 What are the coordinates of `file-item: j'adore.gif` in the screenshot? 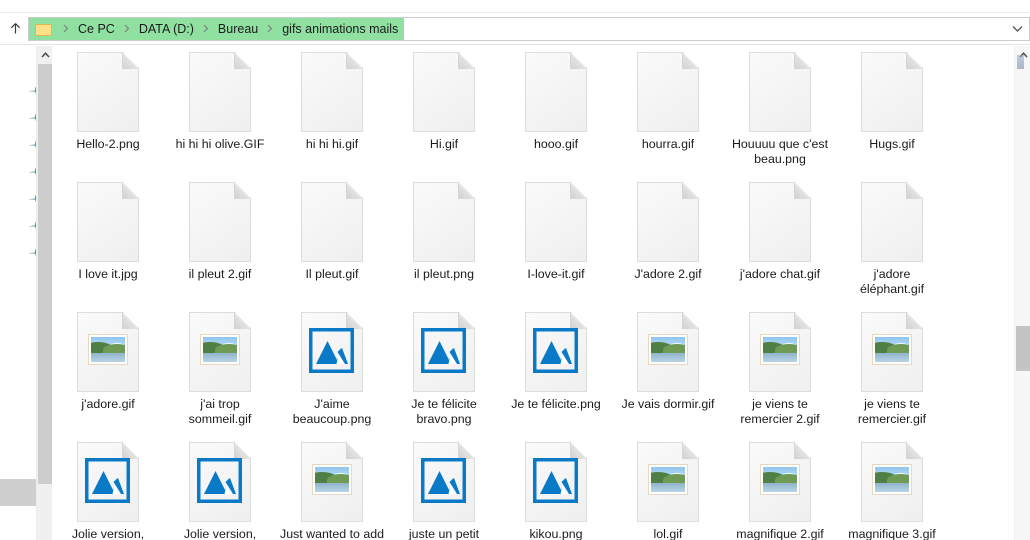 It's located at (108, 369).